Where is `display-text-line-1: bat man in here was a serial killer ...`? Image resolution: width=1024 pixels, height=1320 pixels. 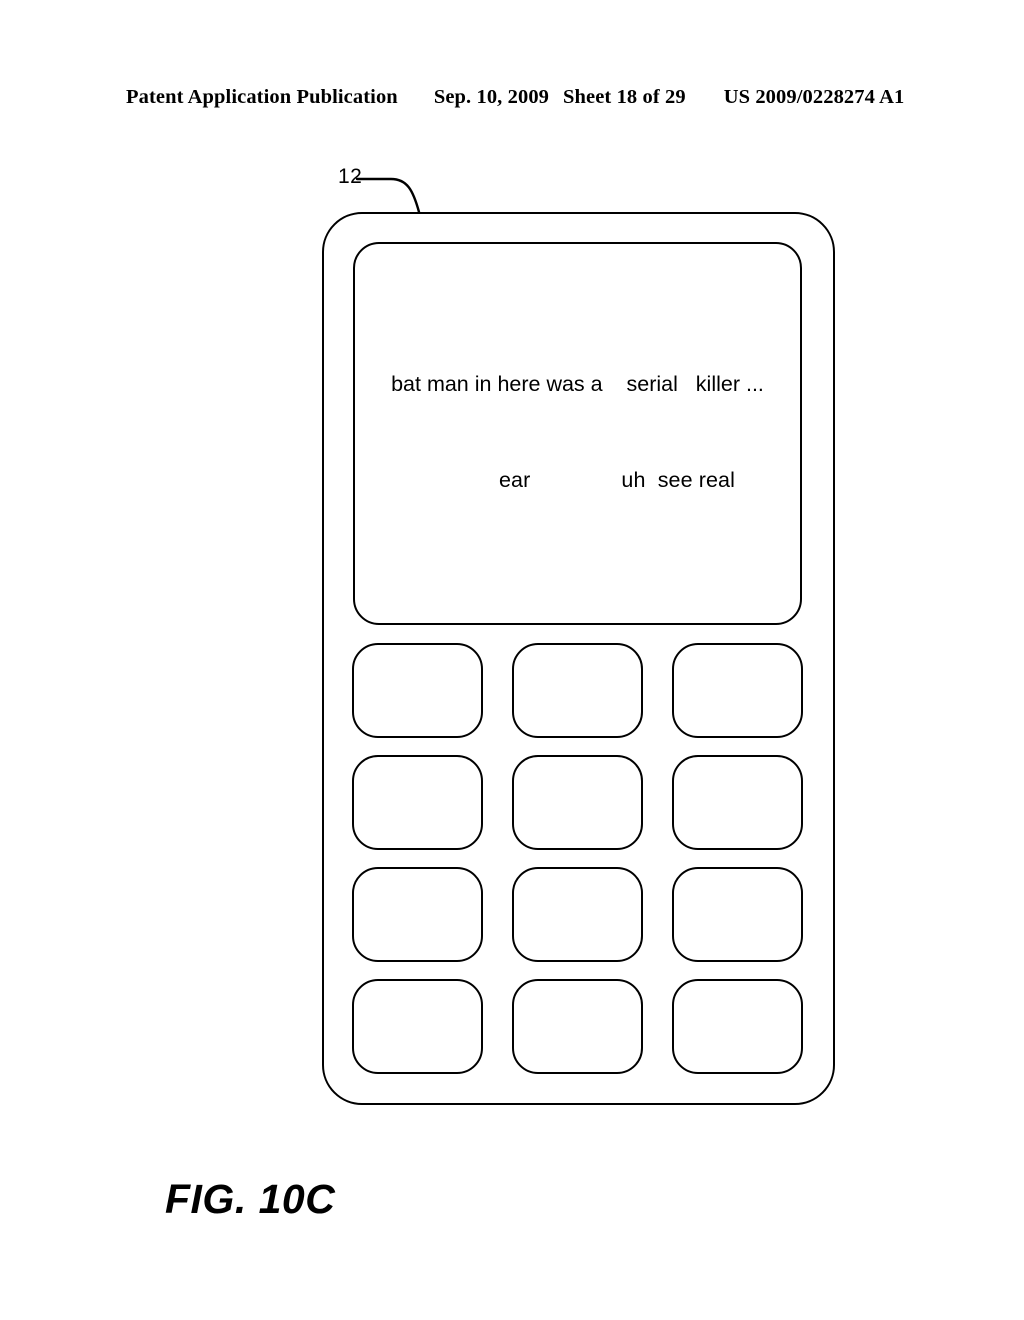
display-text-line-1: bat man in here was a serial killer ... is located at coordinates (577, 384).